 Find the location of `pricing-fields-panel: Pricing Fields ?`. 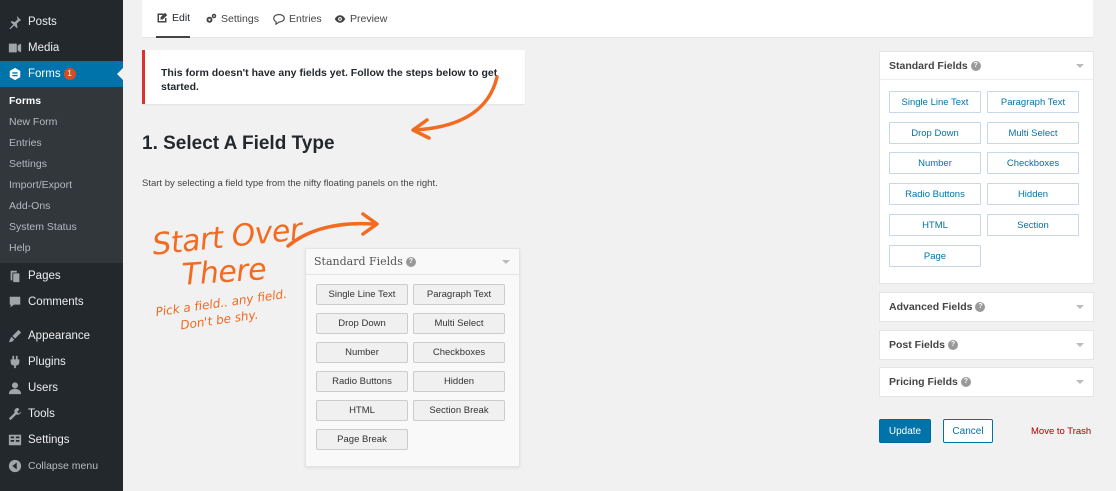

pricing-fields-panel: Pricing Fields ? is located at coordinates (986, 382).